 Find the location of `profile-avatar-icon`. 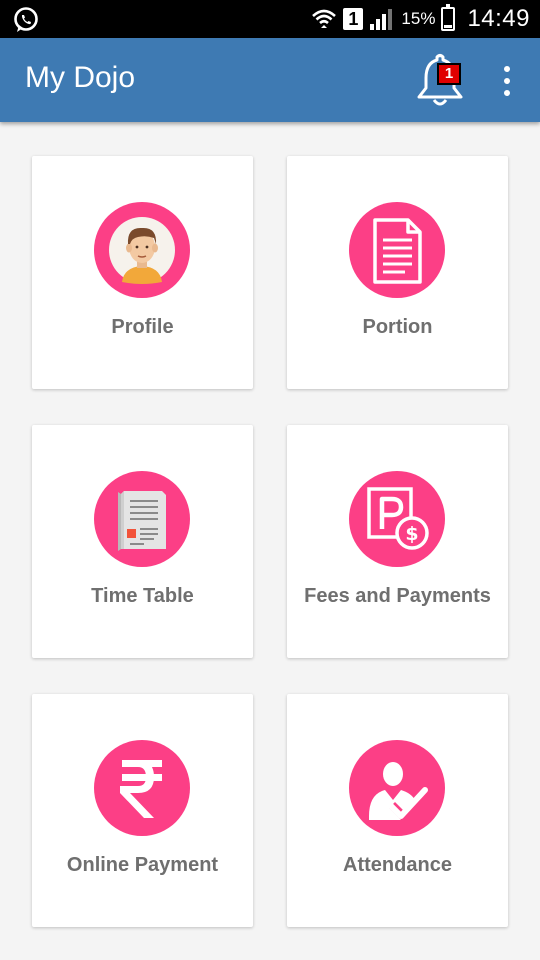

profile-avatar-icon is located at coordinates (142, 250).